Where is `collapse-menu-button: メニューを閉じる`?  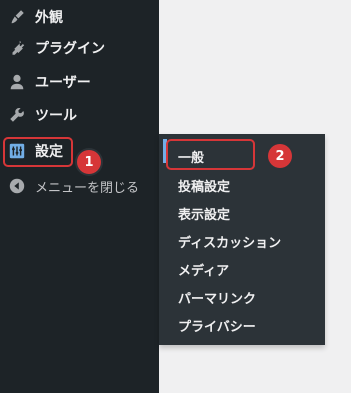 collapse-menu-button: メニューを閉じる is located at coordinates (79, 186).